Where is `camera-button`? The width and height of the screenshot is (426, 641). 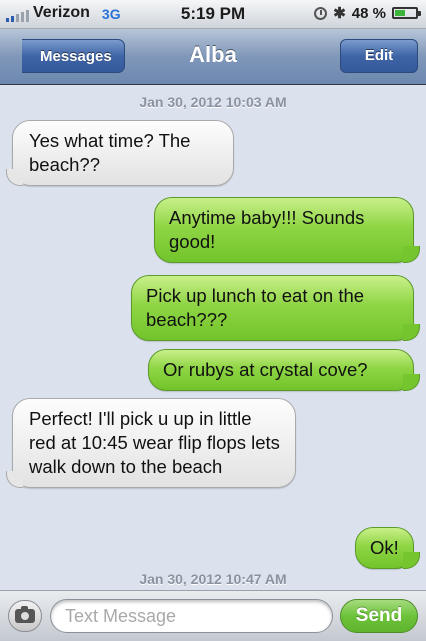
camera-button is located at coordinates (25, 616).